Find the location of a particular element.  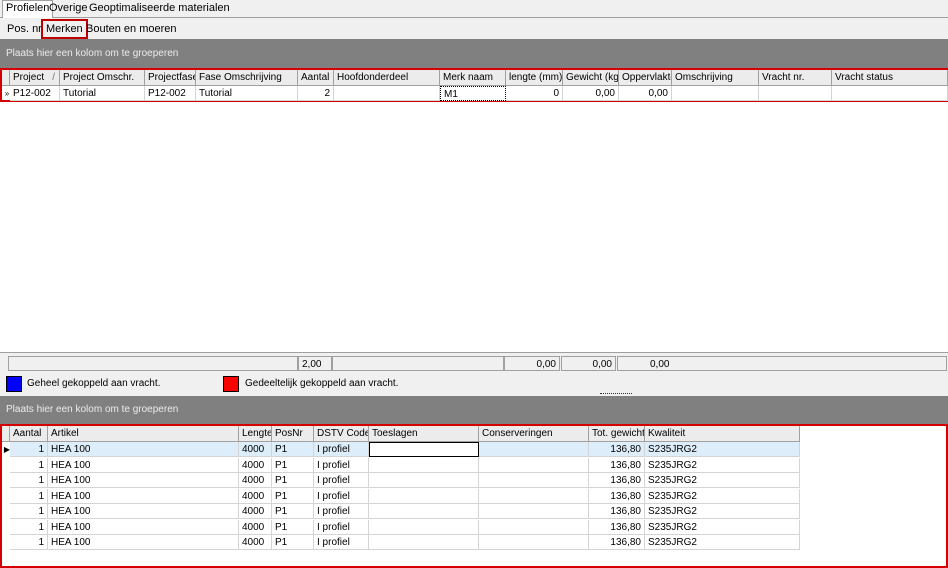

col-header-conserveringen: Conserveringen is located at coordinates (534, 434).